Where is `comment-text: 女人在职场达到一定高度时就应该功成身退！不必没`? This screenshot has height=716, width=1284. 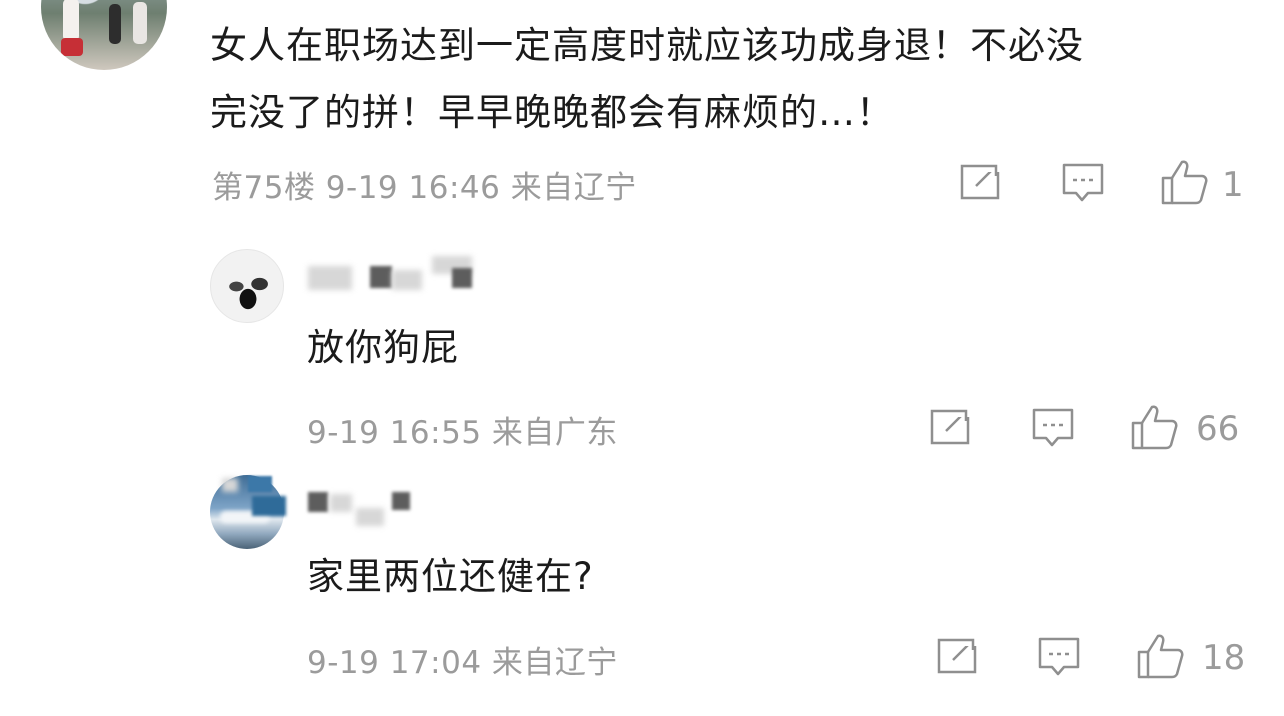 comment-text: 女人在职场达到一定高度时就应该功成身退！不必没 is located at coordinates (647, 45).